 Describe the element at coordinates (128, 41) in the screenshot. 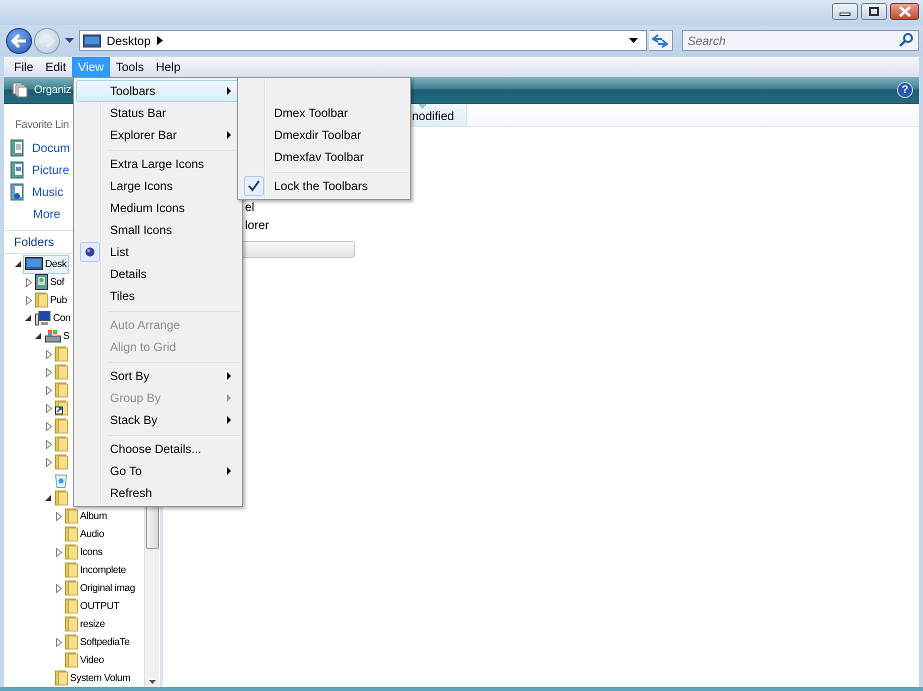

I see `address-location: Desktop` at that location.